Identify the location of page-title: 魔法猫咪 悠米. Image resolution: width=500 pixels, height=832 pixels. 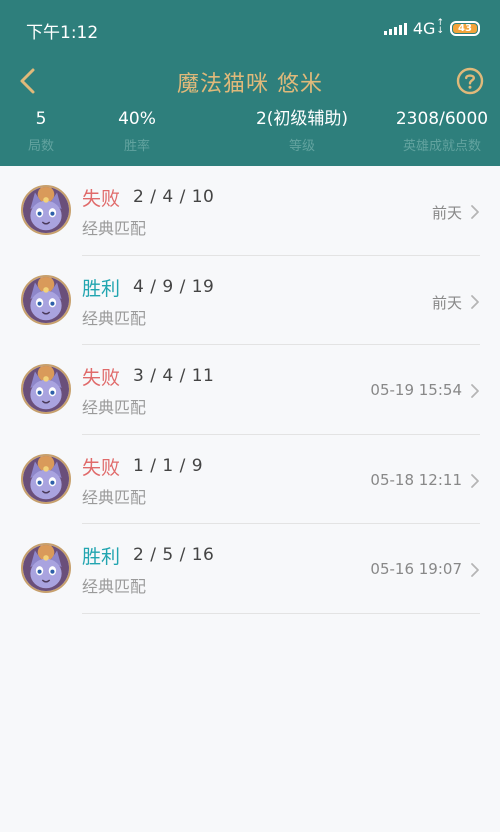
(250, 84).